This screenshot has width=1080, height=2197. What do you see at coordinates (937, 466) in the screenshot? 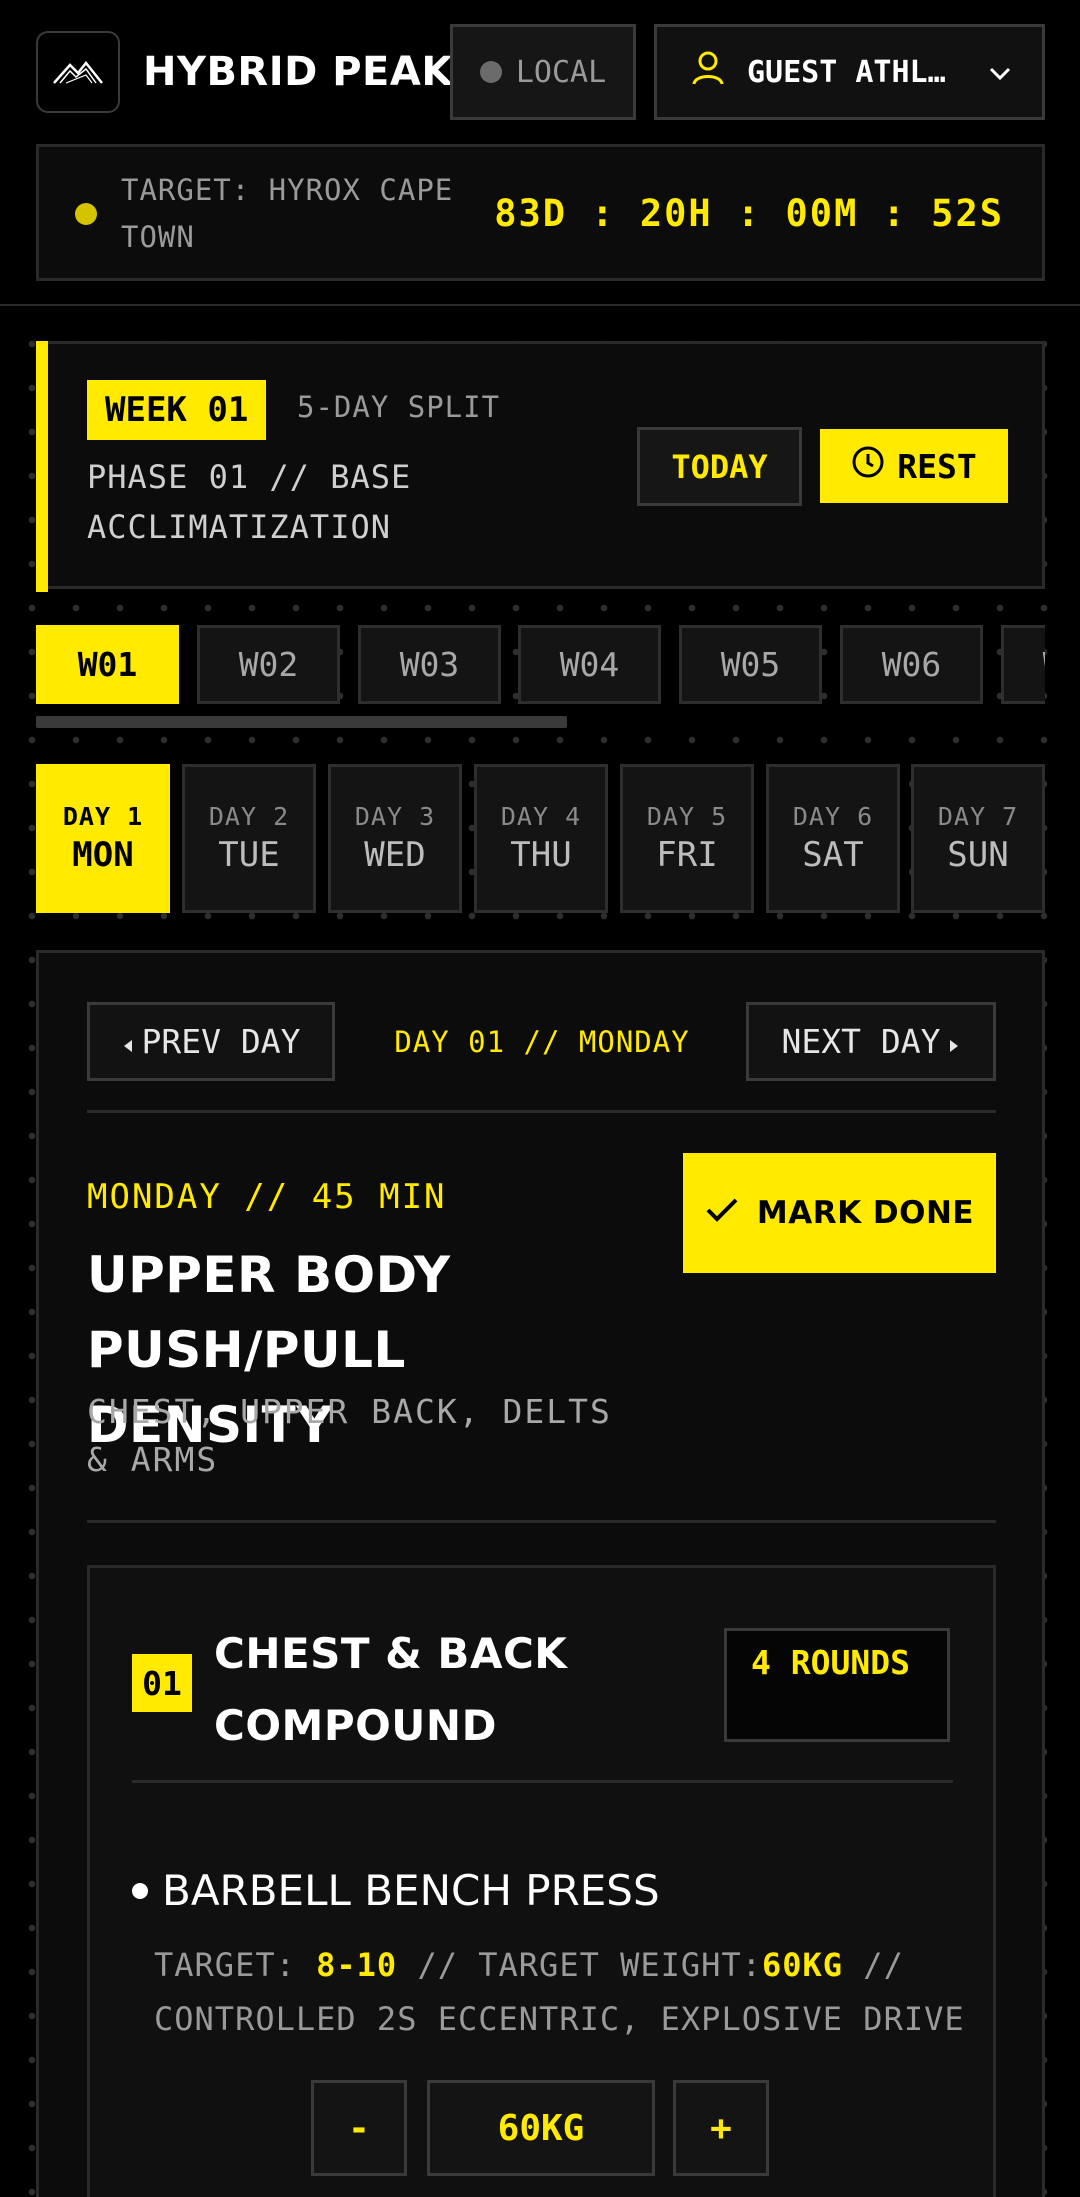
I see `rest-label: REST` at bounding box center [937, 466].